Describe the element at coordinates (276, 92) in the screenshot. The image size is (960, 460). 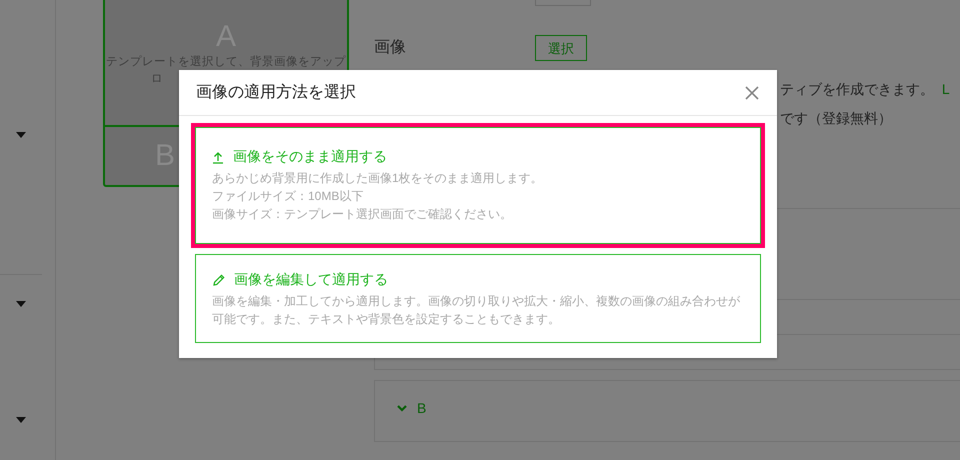
I see `dialog-title: 画像の適用方法を選択` at that location.